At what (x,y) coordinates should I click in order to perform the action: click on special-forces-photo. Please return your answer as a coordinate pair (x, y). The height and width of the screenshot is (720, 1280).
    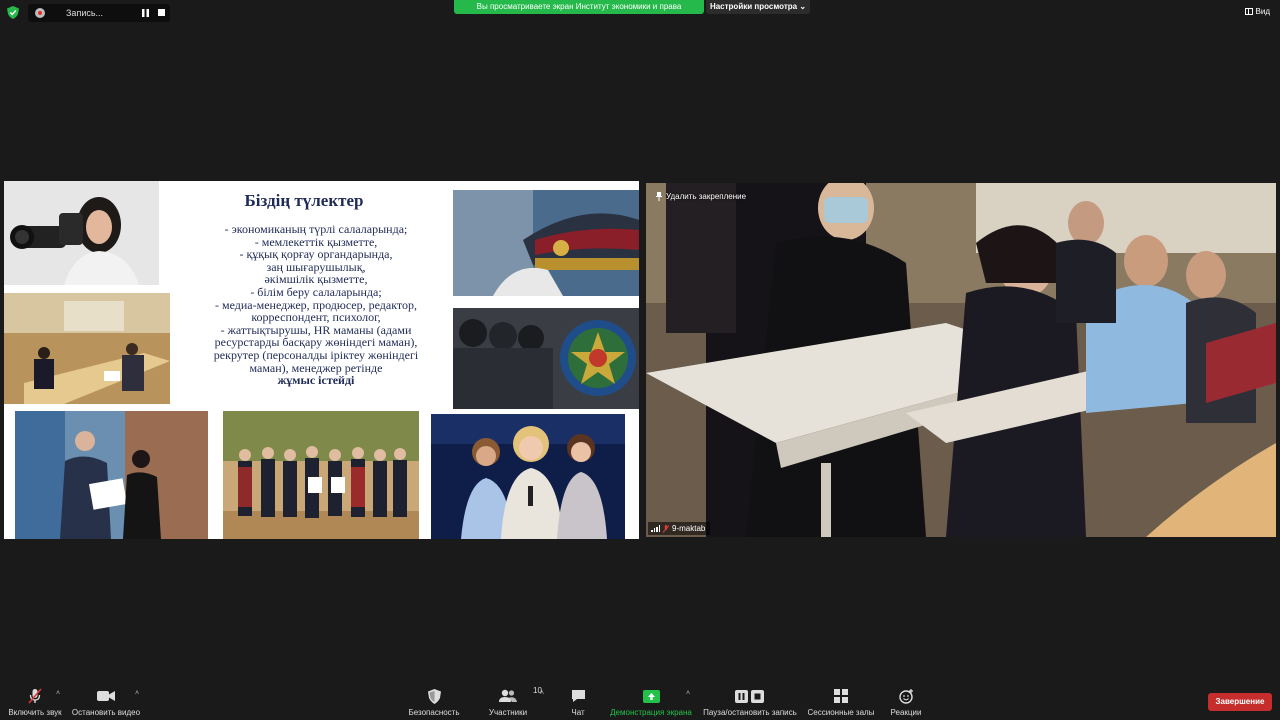
    Looking at the image, I should click on (546, 358).